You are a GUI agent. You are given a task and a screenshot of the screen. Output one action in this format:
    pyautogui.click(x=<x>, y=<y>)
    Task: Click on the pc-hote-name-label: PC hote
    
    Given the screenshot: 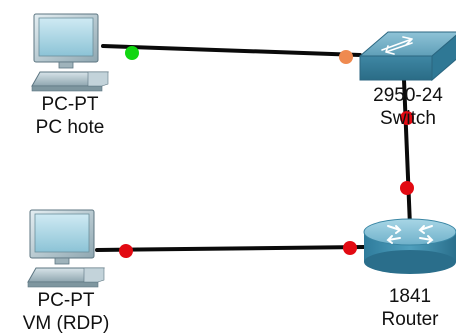 What is the action you would take?
    pyautogui.click(x=70, y=127)
    